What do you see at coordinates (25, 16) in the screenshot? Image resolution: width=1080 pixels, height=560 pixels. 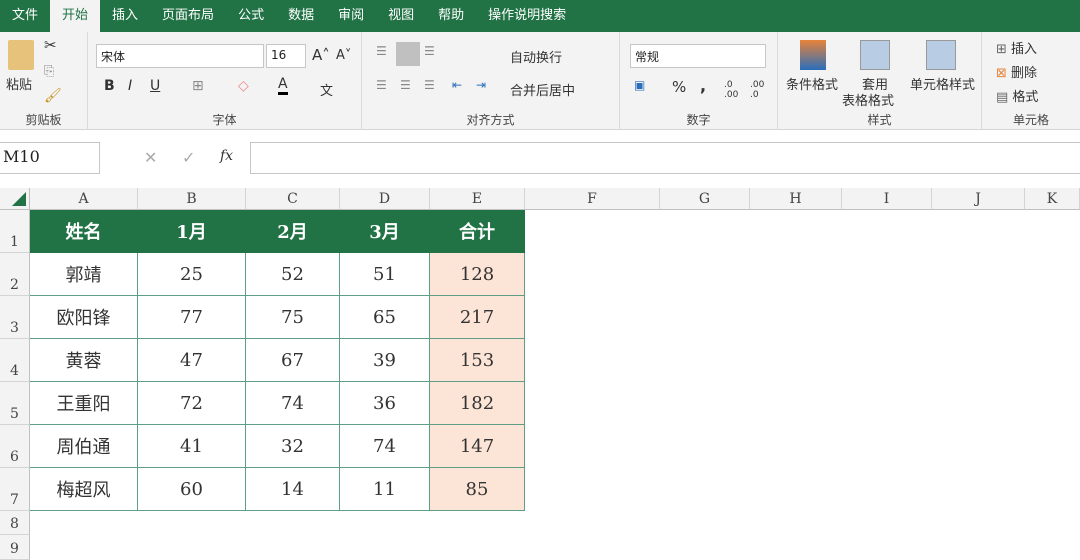 I see `menu-tab-0: 文件` at bounding box center [25, 16].